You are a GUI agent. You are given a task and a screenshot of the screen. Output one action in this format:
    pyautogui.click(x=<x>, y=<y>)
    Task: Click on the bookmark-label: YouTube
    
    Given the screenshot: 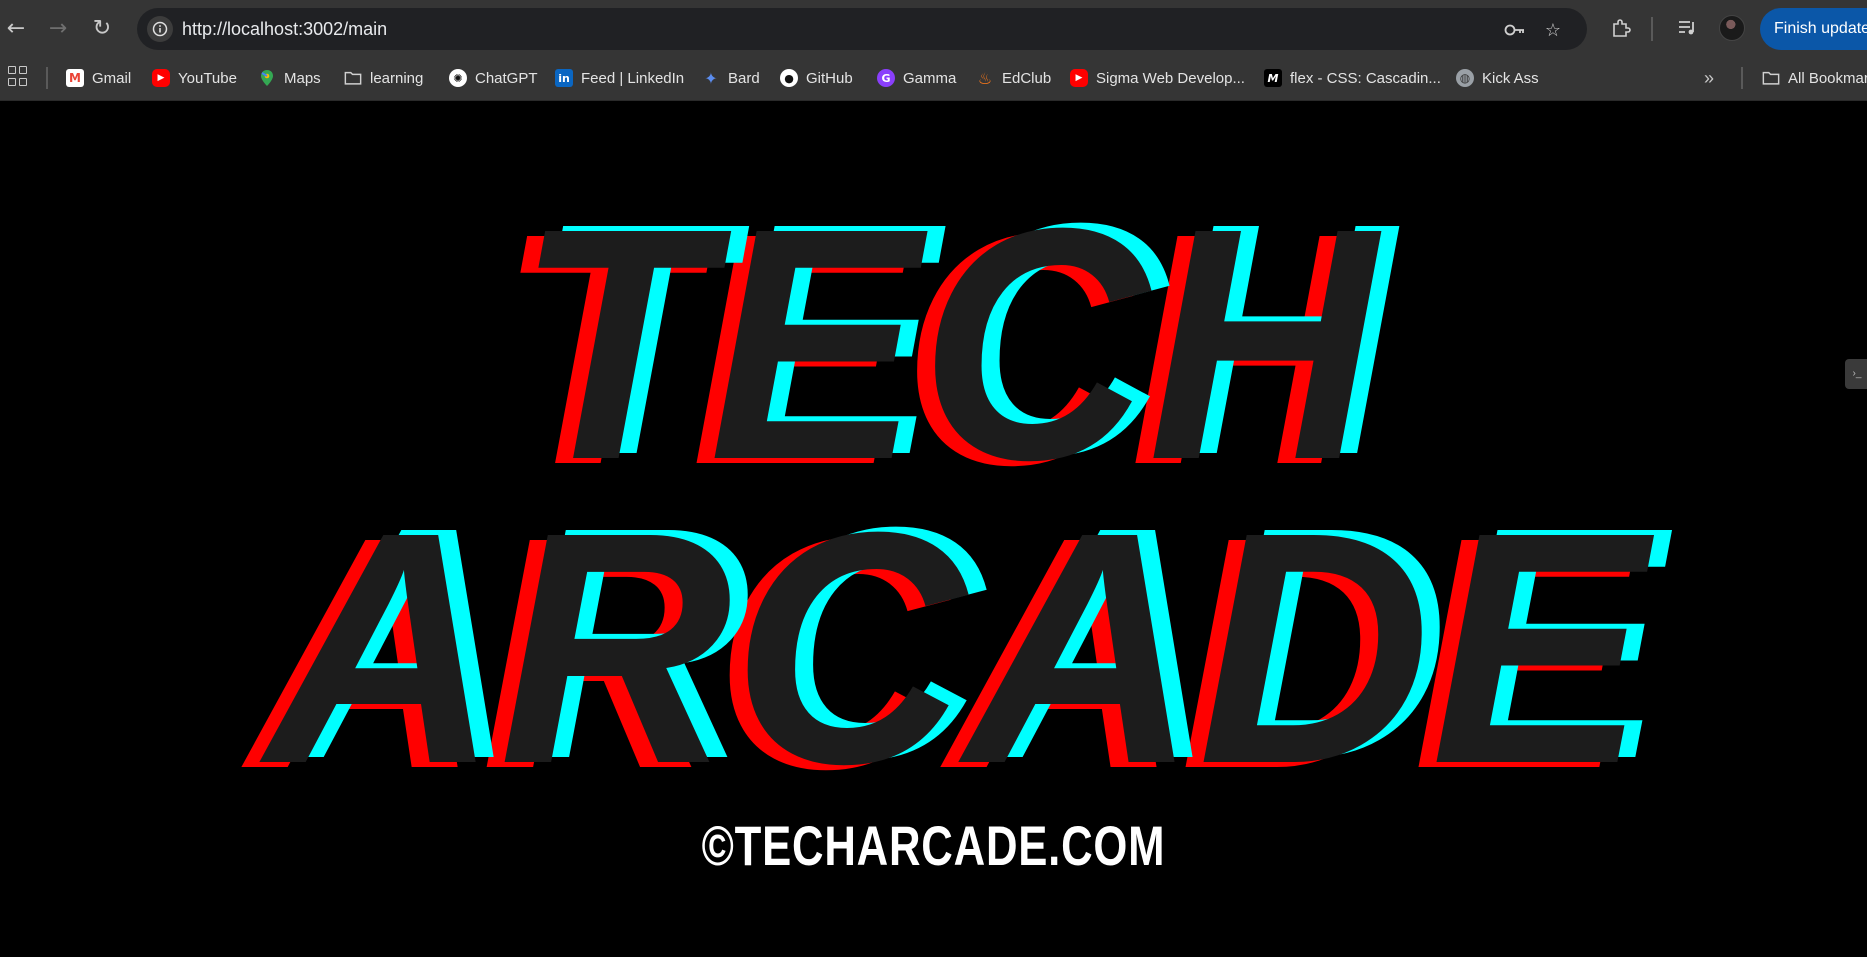 What is the action you would take?
    pyautogui.click(x=207, y=78)
    